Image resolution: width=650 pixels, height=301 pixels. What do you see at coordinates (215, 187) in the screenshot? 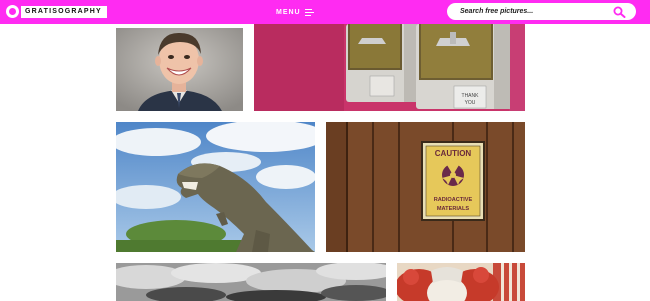
I see `photo-dinosaur` at bounding box center [215, 187].